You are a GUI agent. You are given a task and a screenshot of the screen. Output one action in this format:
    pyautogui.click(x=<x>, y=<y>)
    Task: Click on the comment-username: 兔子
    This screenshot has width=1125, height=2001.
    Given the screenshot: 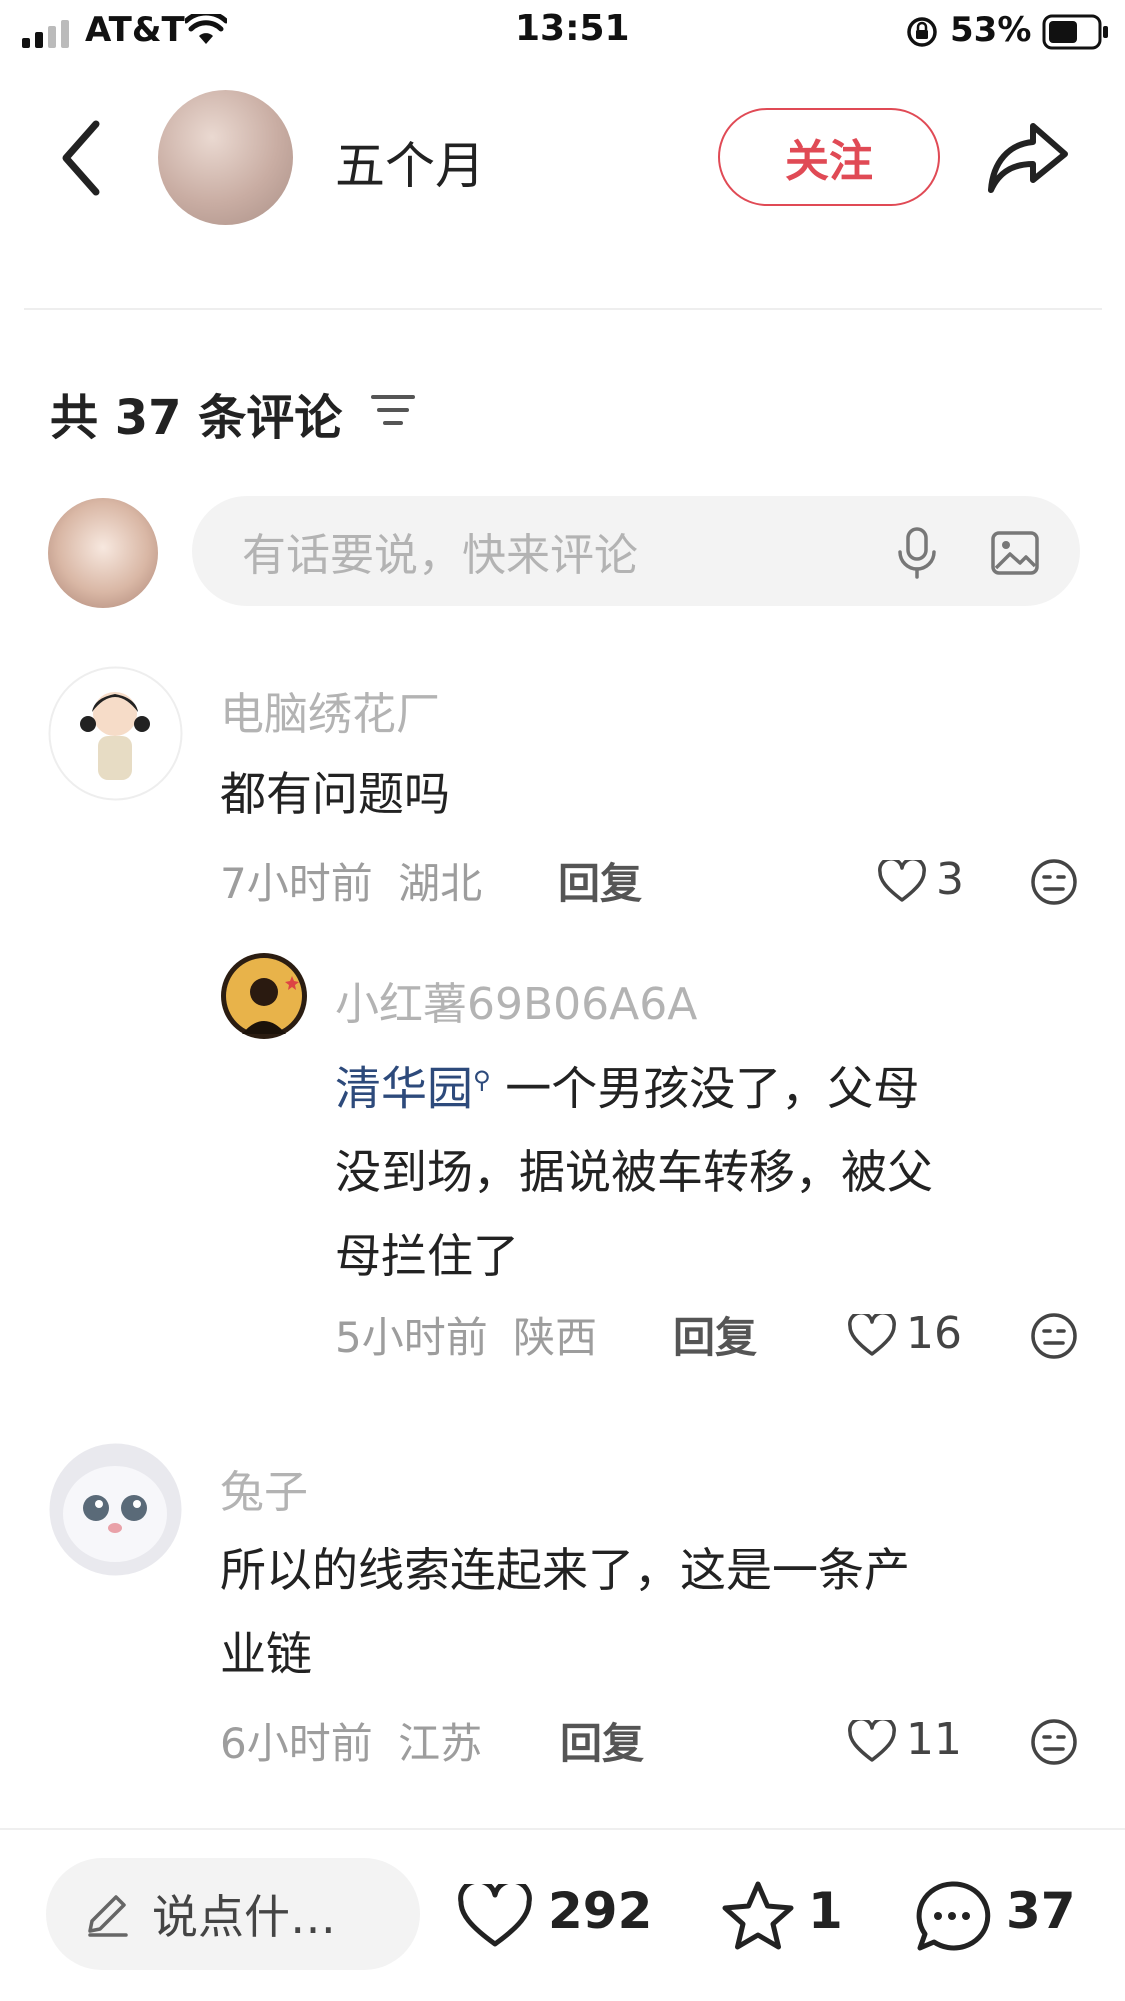 What is the action you would take?
    pyautogui.click(x=264, y=1488)
    